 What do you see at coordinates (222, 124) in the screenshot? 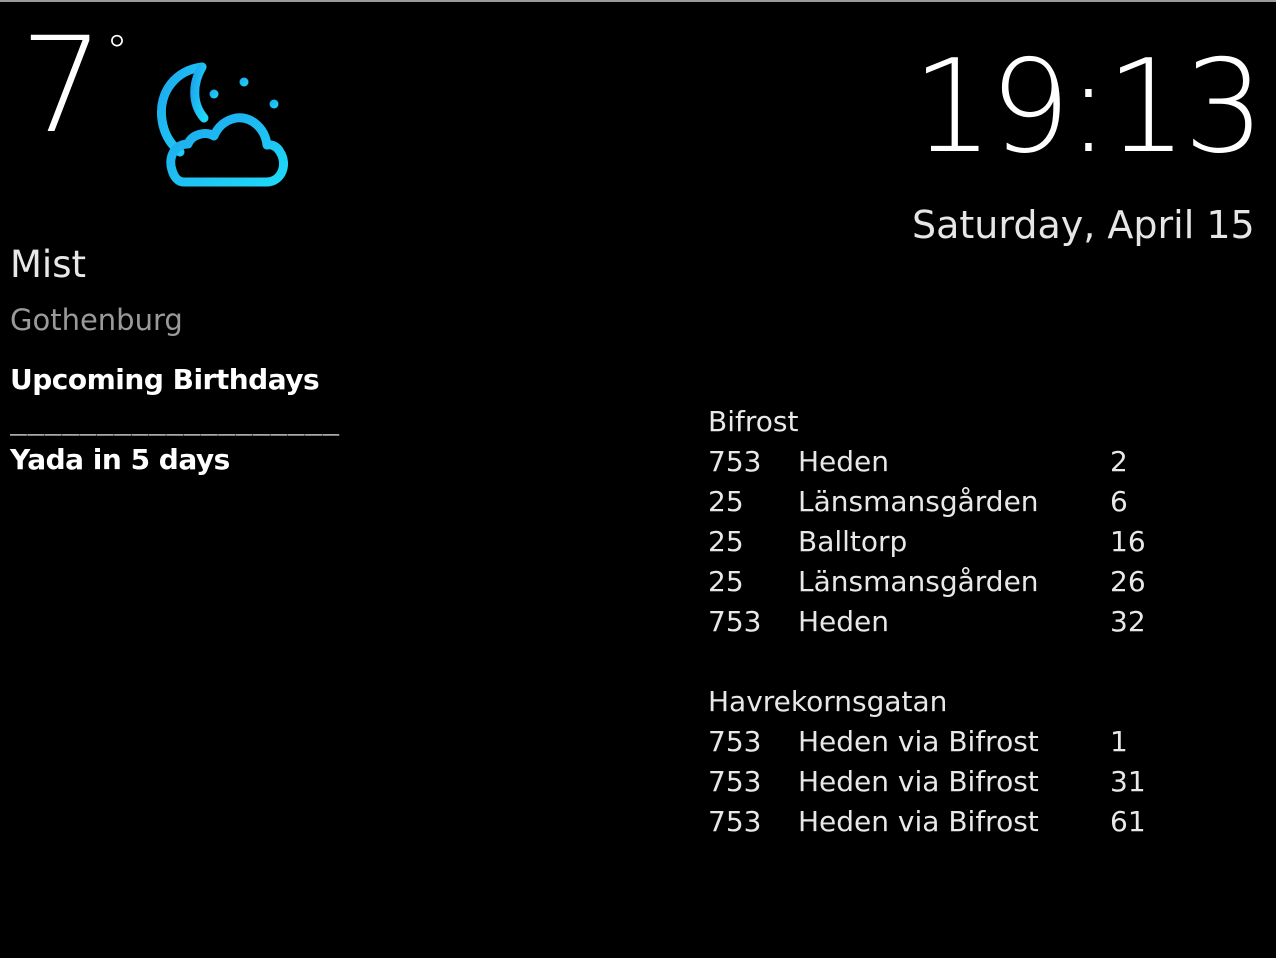
I see `night-cloudy-icon` at bounding box center [222, 124].